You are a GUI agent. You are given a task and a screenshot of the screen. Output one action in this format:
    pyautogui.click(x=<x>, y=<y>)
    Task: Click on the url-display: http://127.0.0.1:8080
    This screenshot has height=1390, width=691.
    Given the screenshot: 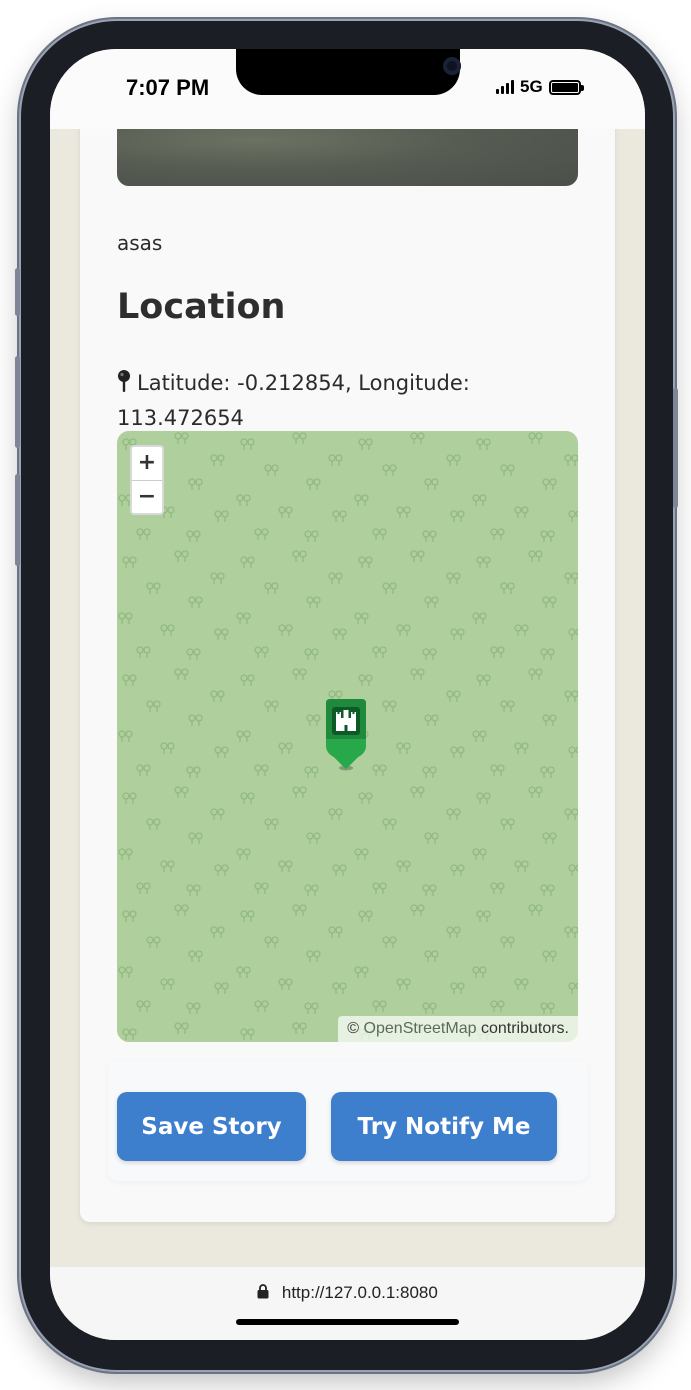 What is the action you would take?
    pyautogui.click(x=347, y=1293)
    